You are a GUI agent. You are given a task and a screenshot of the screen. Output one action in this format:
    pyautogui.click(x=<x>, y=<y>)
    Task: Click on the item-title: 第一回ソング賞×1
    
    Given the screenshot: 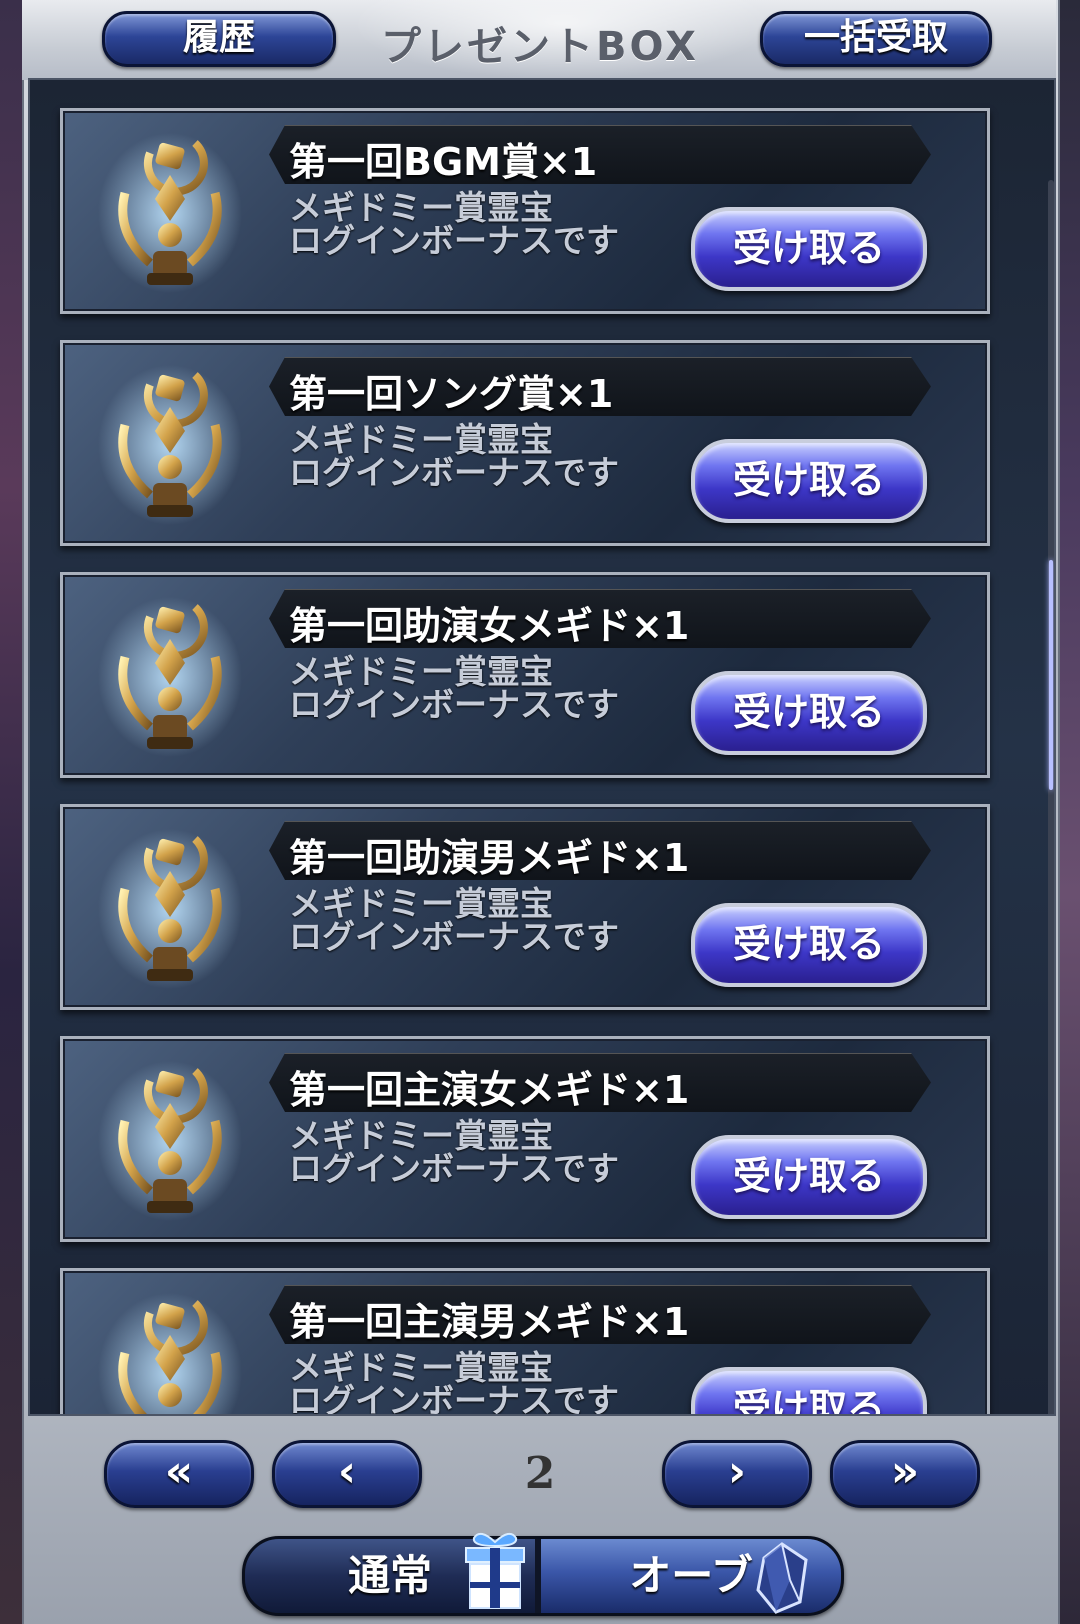 What is the action you would take?
    pyautogui.click(x=451, y=394)
    